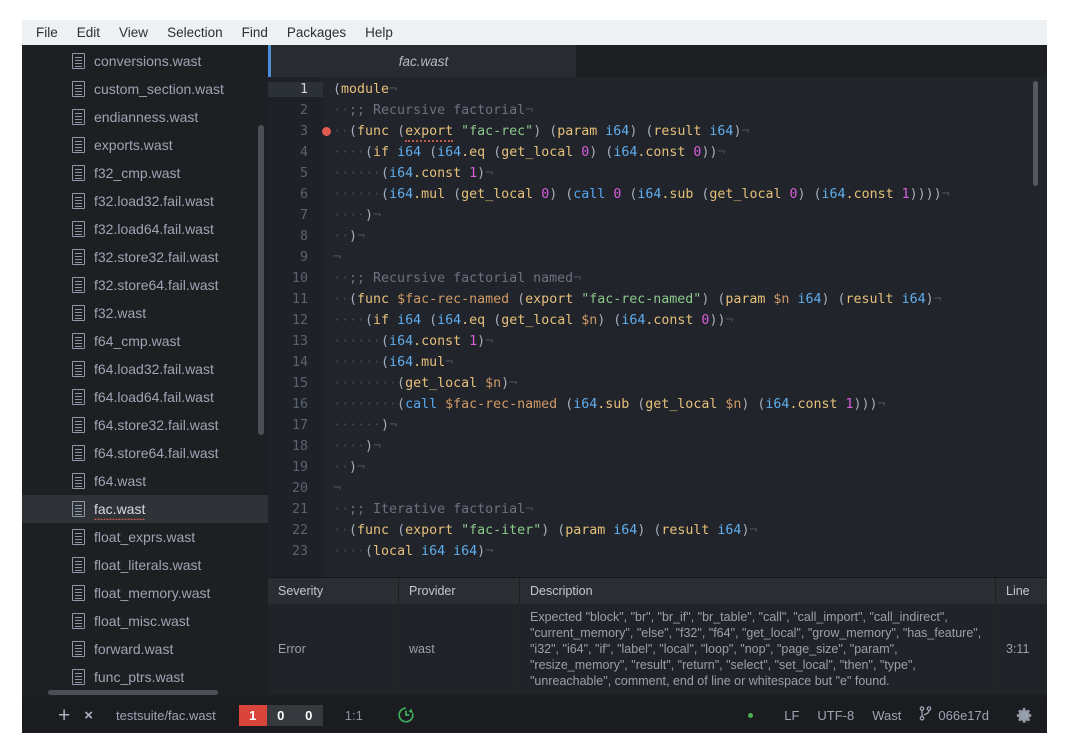 This screenshot has width=1067, height=754. What do you see at coordinates (255, 32) in the screenshot?
I see `menu-item-find: Find` at bounding box center [255, 32].